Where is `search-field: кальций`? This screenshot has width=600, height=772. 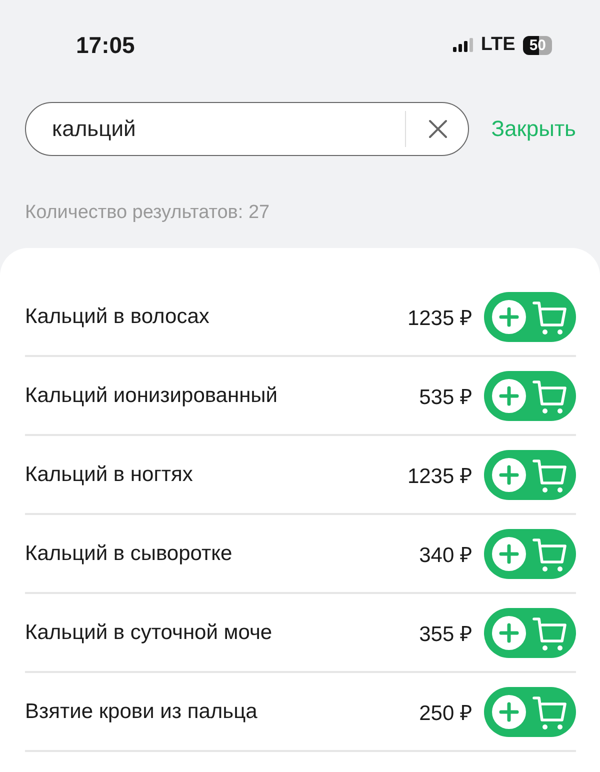
search-field: кальций is located at coordinates (247, 129).